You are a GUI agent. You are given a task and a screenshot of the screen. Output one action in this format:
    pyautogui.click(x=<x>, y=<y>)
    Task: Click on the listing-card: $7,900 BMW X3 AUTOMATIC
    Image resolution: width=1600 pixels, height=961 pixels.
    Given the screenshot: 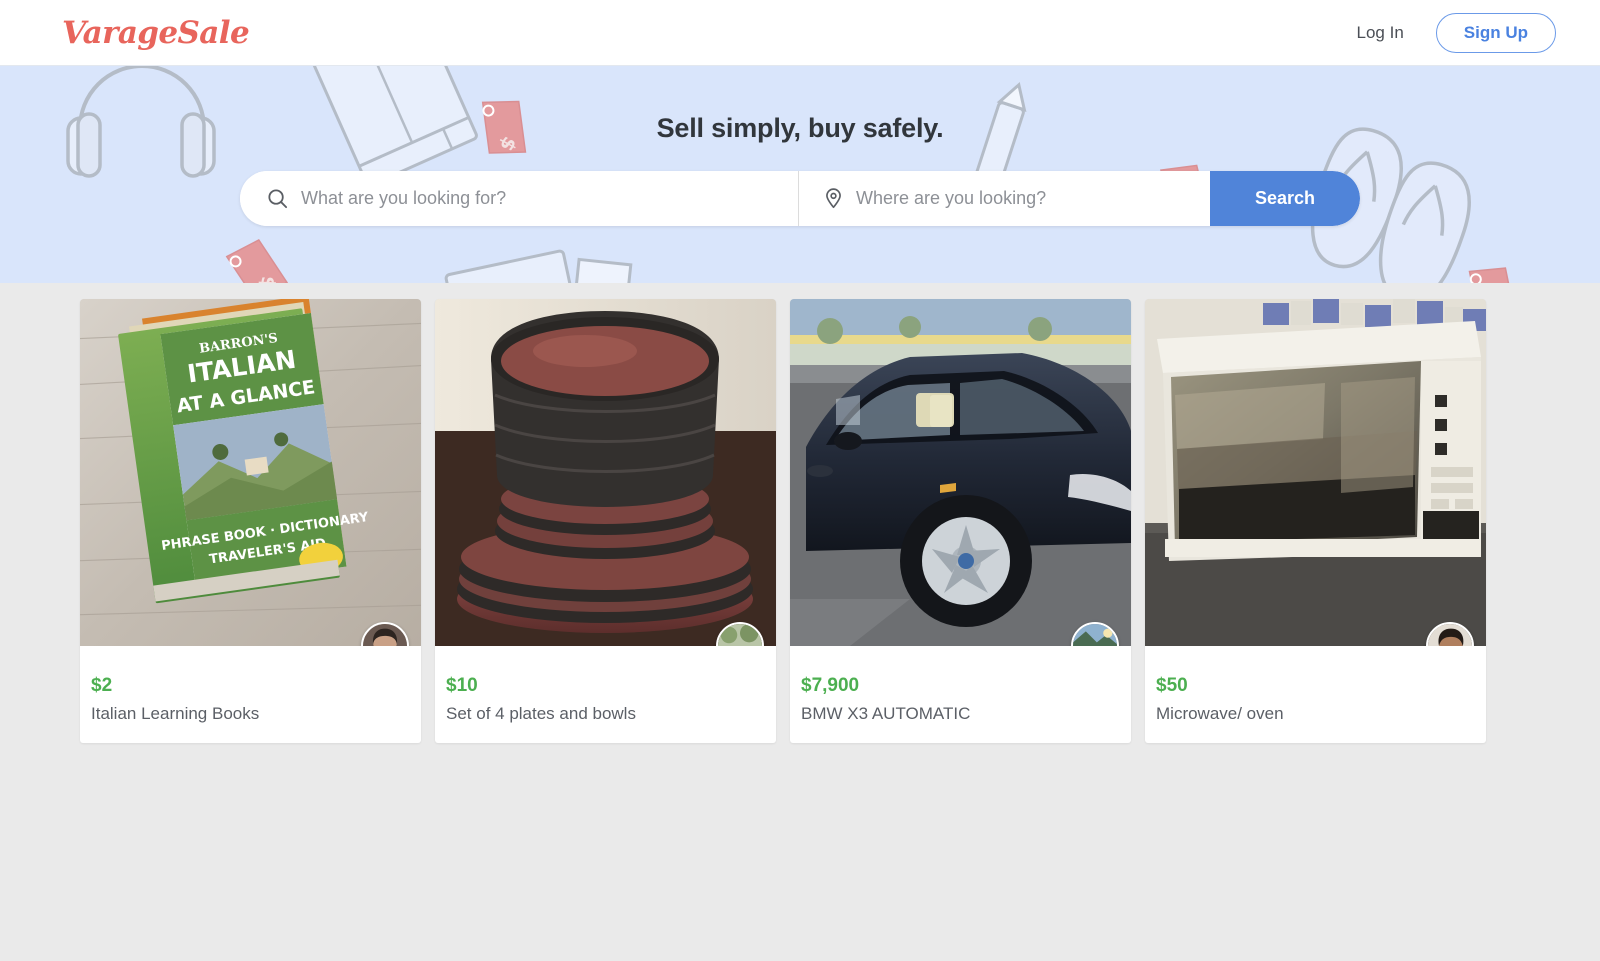 What is the action you would take?
    pyautogui.click(x=960, y=521)
    